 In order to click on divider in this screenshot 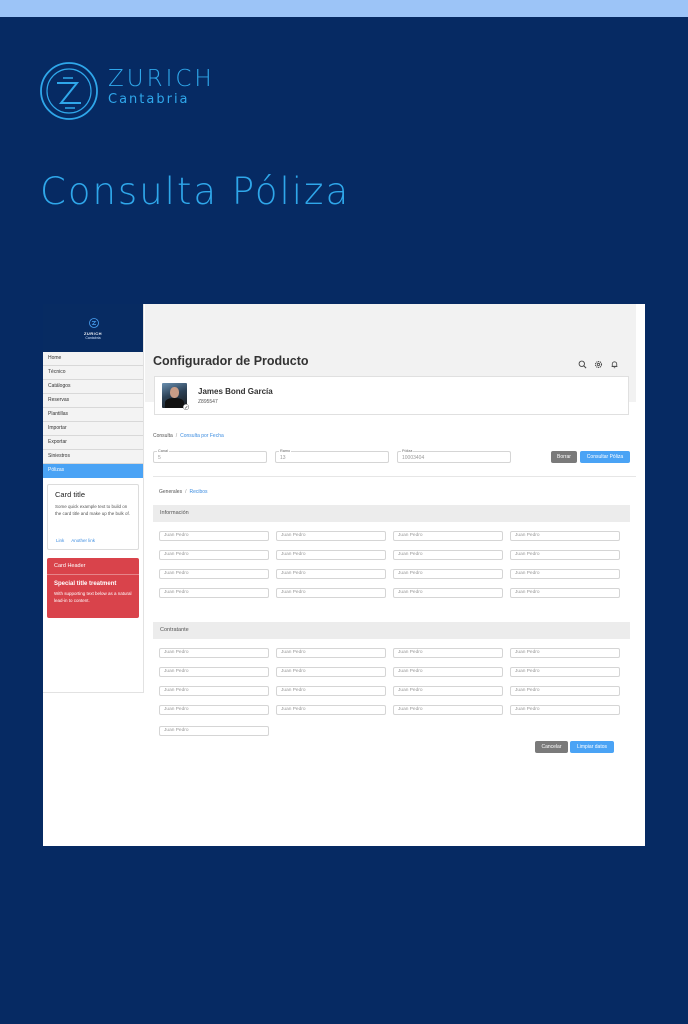, I will do `click(394, 476)`.